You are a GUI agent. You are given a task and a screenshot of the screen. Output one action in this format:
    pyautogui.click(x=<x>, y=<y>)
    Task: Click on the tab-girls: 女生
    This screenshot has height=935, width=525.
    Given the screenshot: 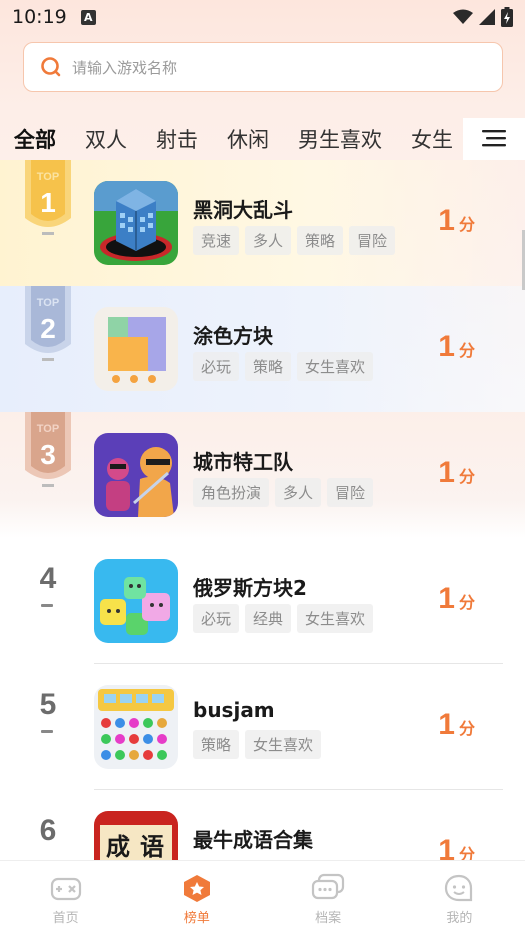 What is the action you would take?
    pyautogui.click(x=432, y=139)
    